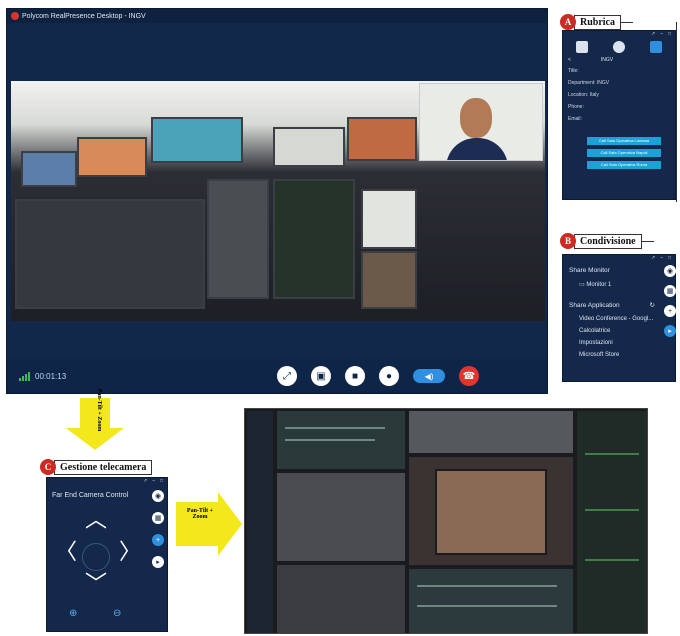  I want to click on contact-header: < INGV, so click(619, 60).